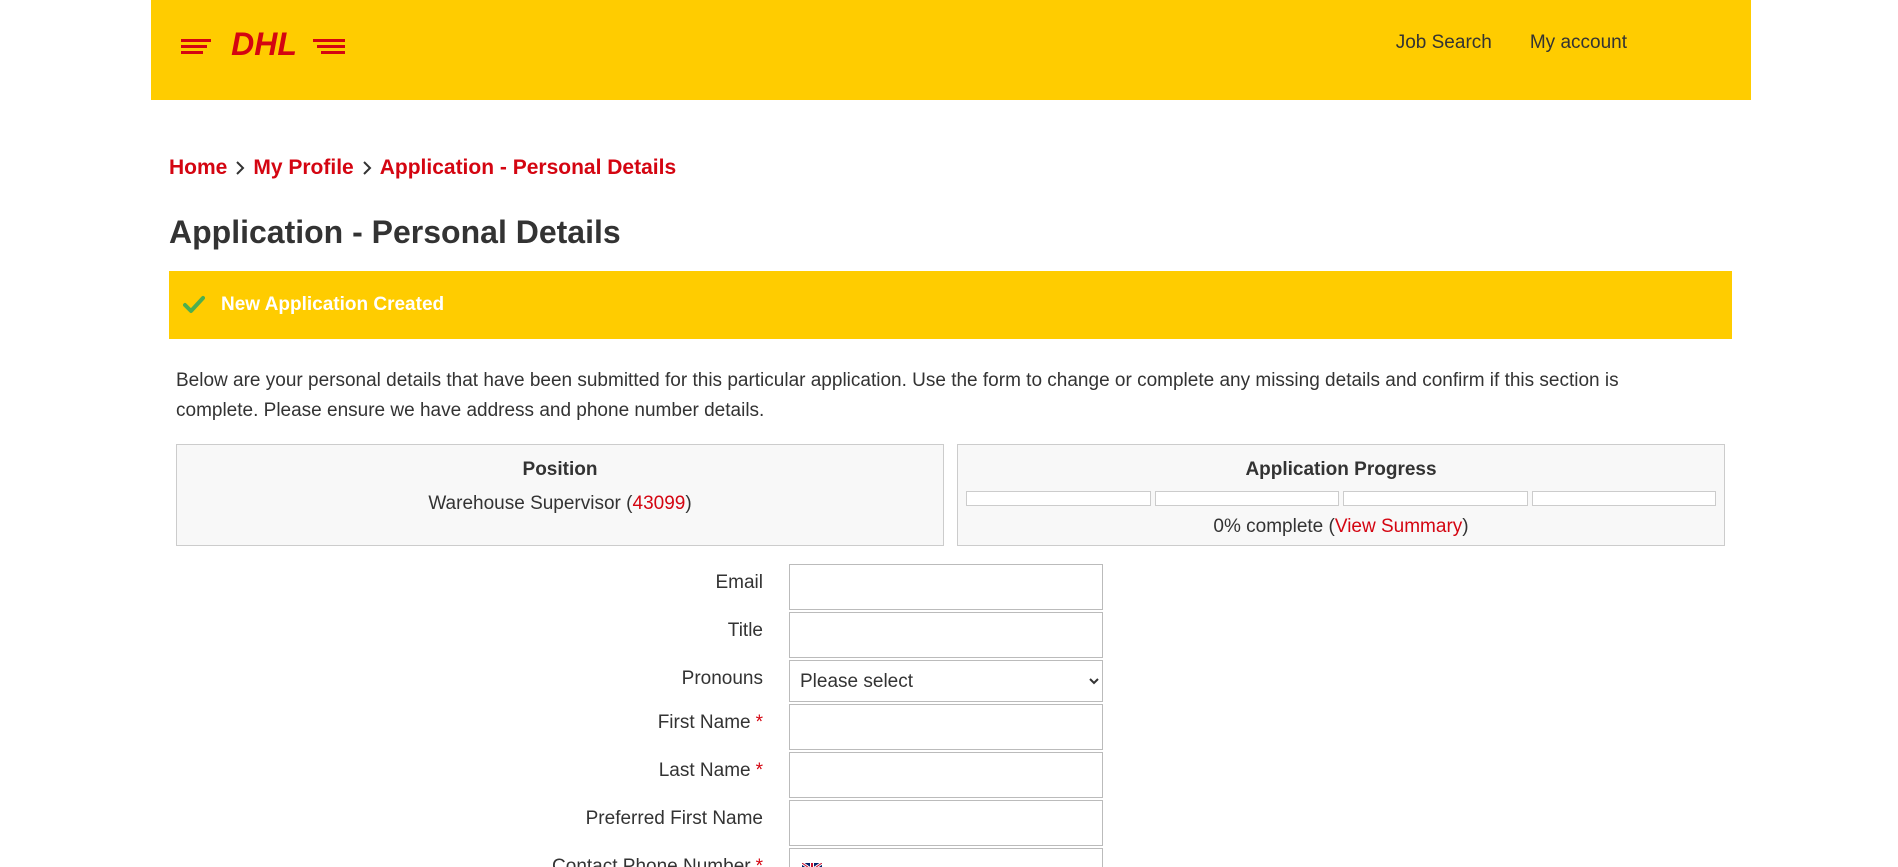 The width and height of the screenshot is (1898, 867). Describe the element at coordinates (946, 857) in the screenshot. I see `phone-field` at that location.